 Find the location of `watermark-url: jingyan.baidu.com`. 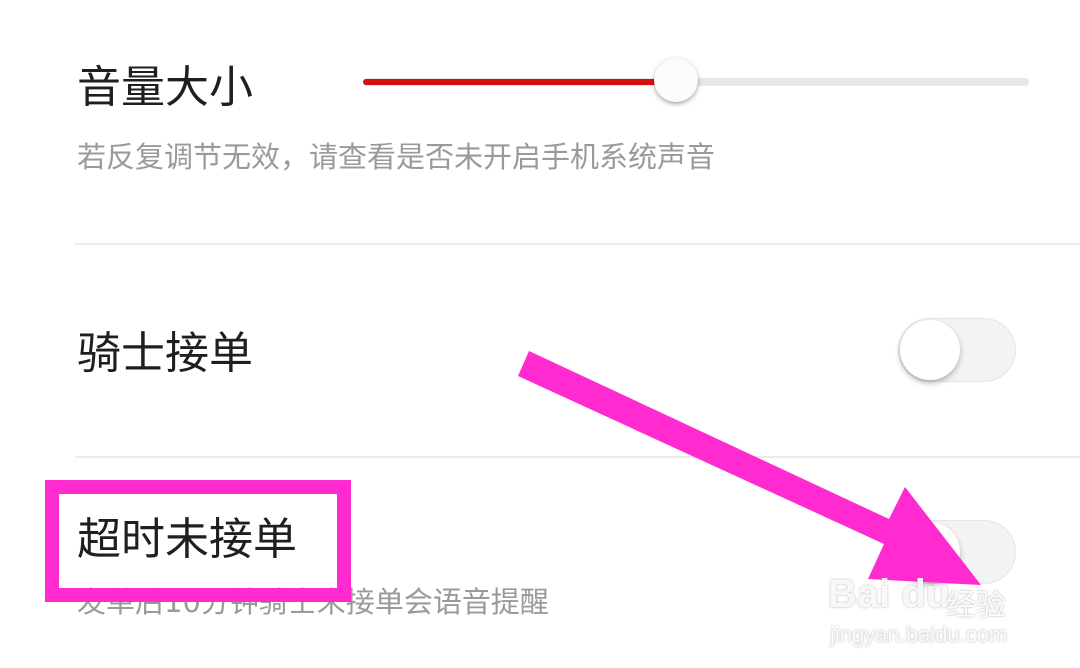

watermark-url: jingyan.baidu.com is located at coordinates (919, 634).